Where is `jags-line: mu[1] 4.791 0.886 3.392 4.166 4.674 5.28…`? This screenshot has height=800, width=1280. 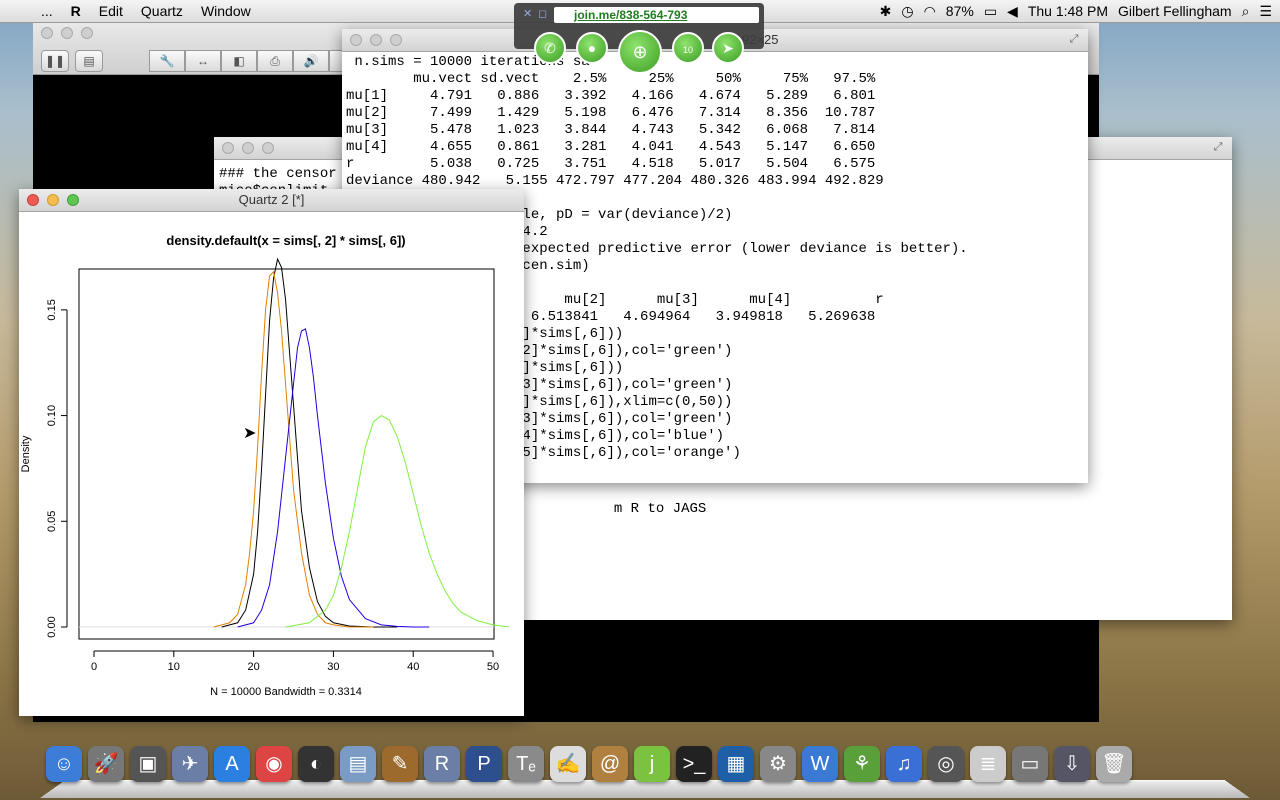
jags-line: mu[1] 4.791 0.886 3.392 4.166 4.674 5.28… is located at coordinates (611, 96).